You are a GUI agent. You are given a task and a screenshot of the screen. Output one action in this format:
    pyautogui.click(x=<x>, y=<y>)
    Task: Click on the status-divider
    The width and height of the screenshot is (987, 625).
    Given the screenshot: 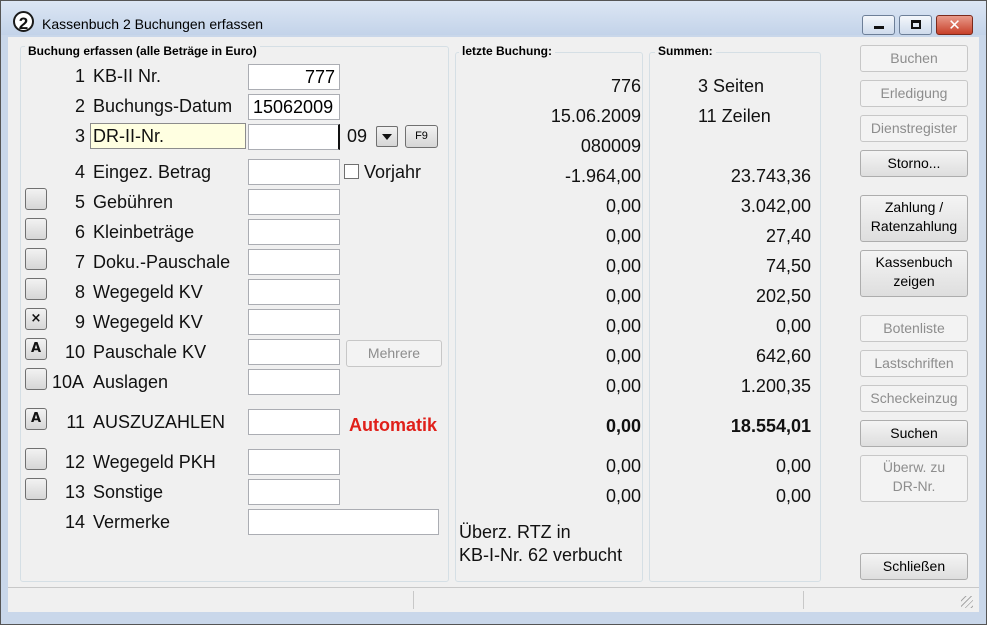 What is the action you would take?
    pyautogui.click(x=413, y=600)
    